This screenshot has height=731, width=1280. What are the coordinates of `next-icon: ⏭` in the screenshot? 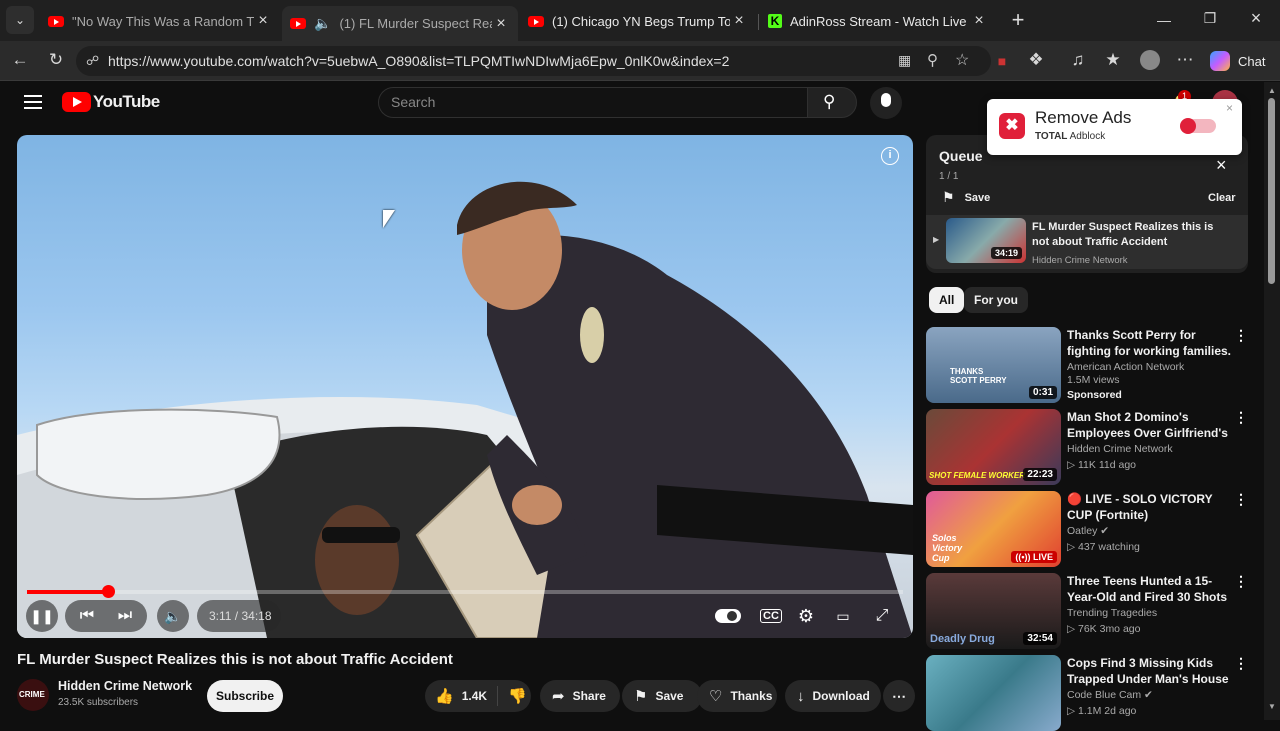 It's located at (125, 616).